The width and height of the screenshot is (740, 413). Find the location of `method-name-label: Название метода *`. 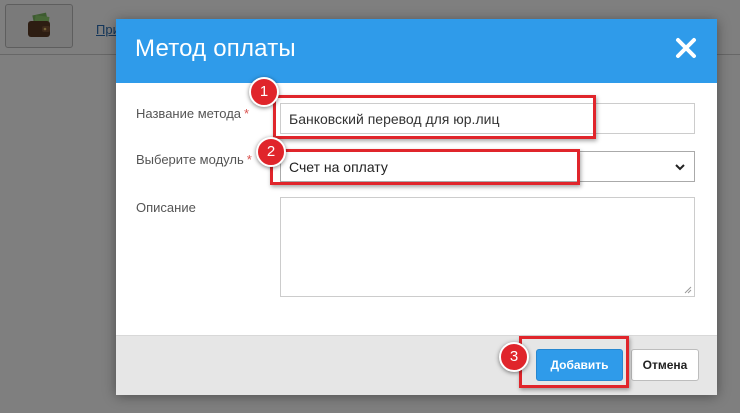

method-name-label: Название метода * is located at coordinates (193, 113).